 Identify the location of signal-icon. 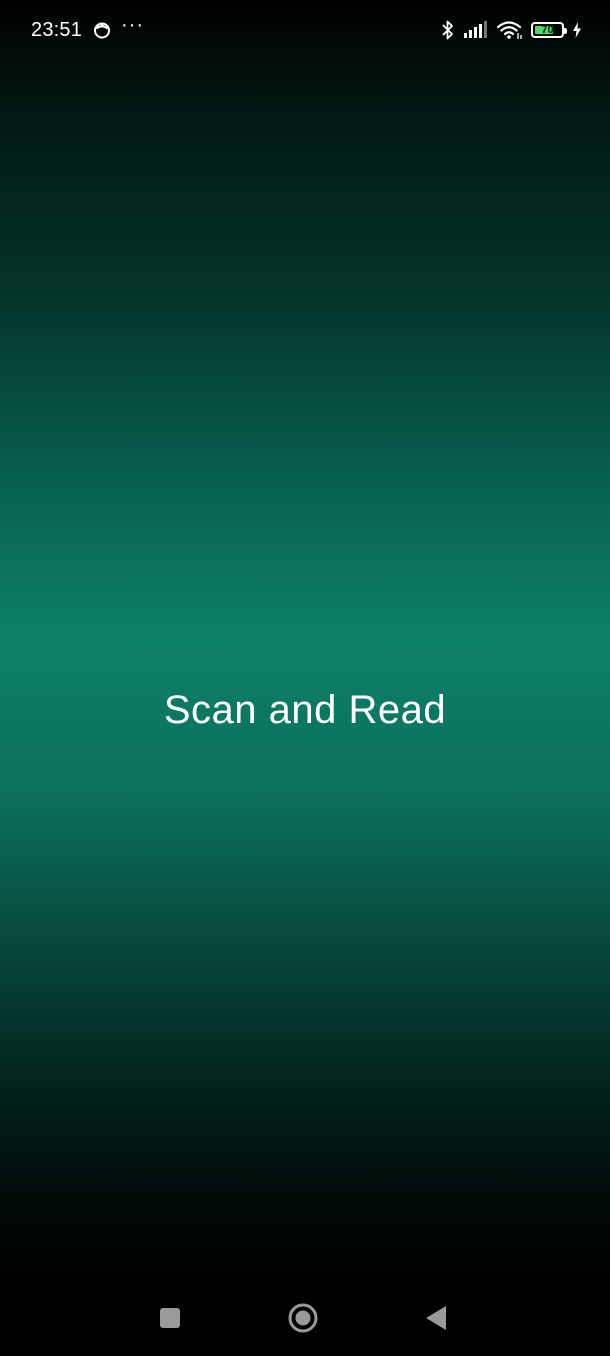
(475, 29).